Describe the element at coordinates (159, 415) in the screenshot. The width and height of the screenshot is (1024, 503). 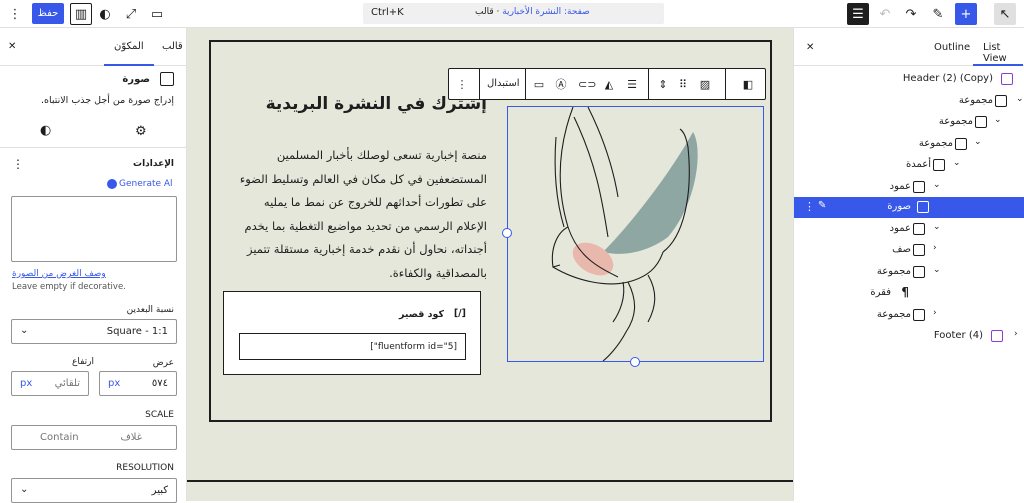
I see `scale-label: SCALE` at that location.